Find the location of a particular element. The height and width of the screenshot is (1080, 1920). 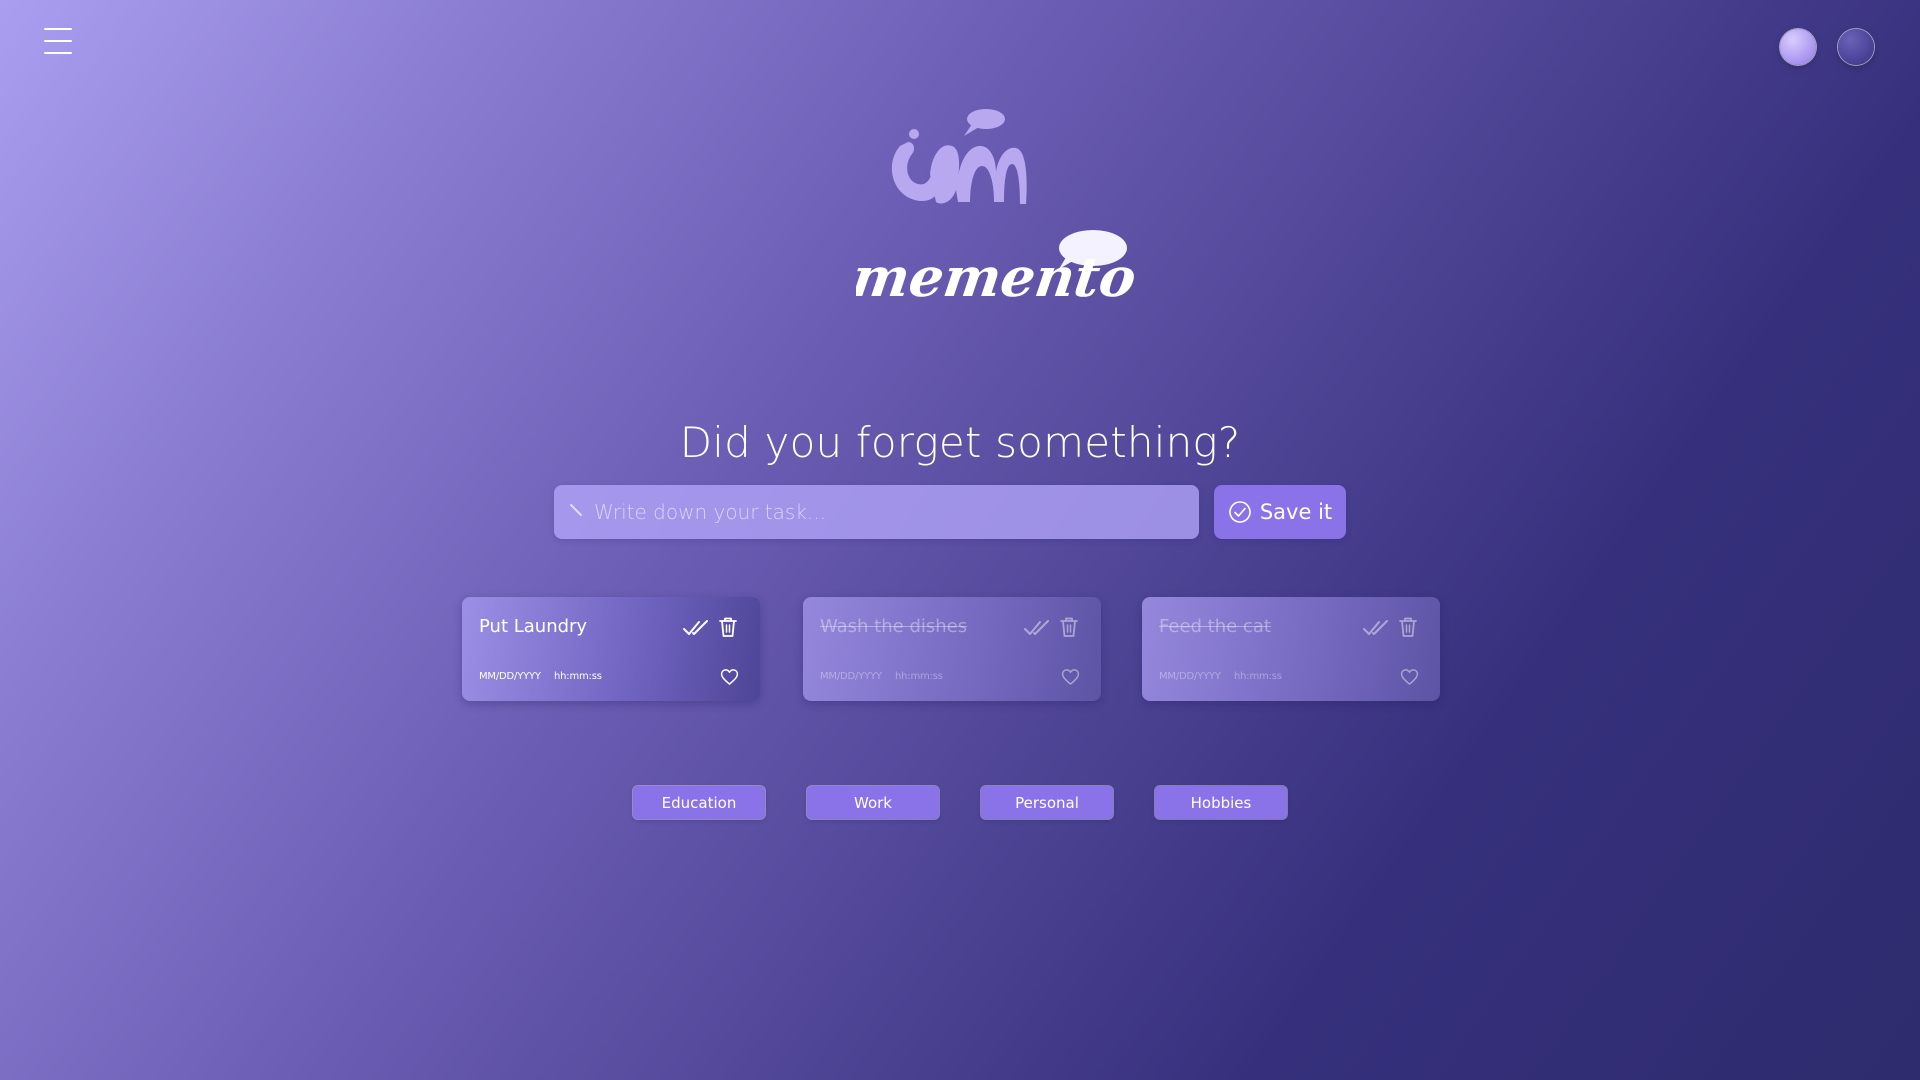

task-title: Feed the cat is located at coordinates (1215, 626).